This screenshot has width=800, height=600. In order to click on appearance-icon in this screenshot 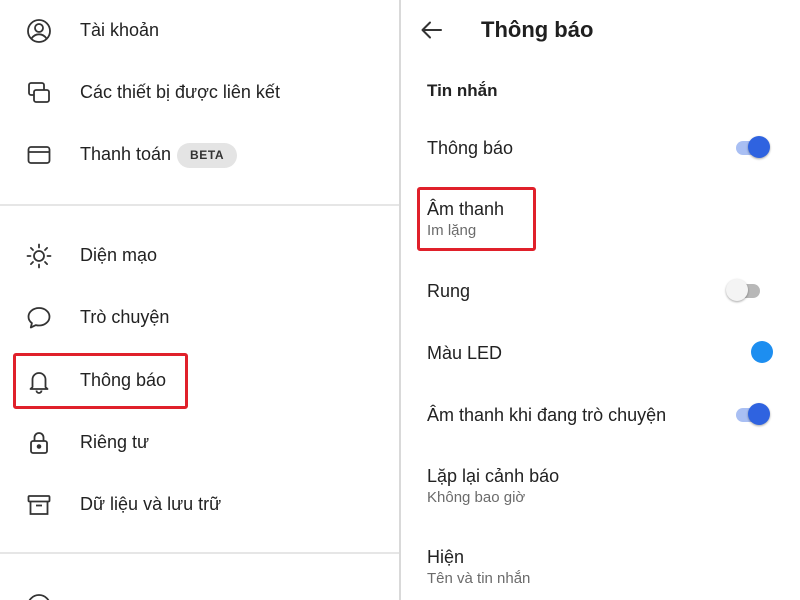, I will do `click(39, 256)`.